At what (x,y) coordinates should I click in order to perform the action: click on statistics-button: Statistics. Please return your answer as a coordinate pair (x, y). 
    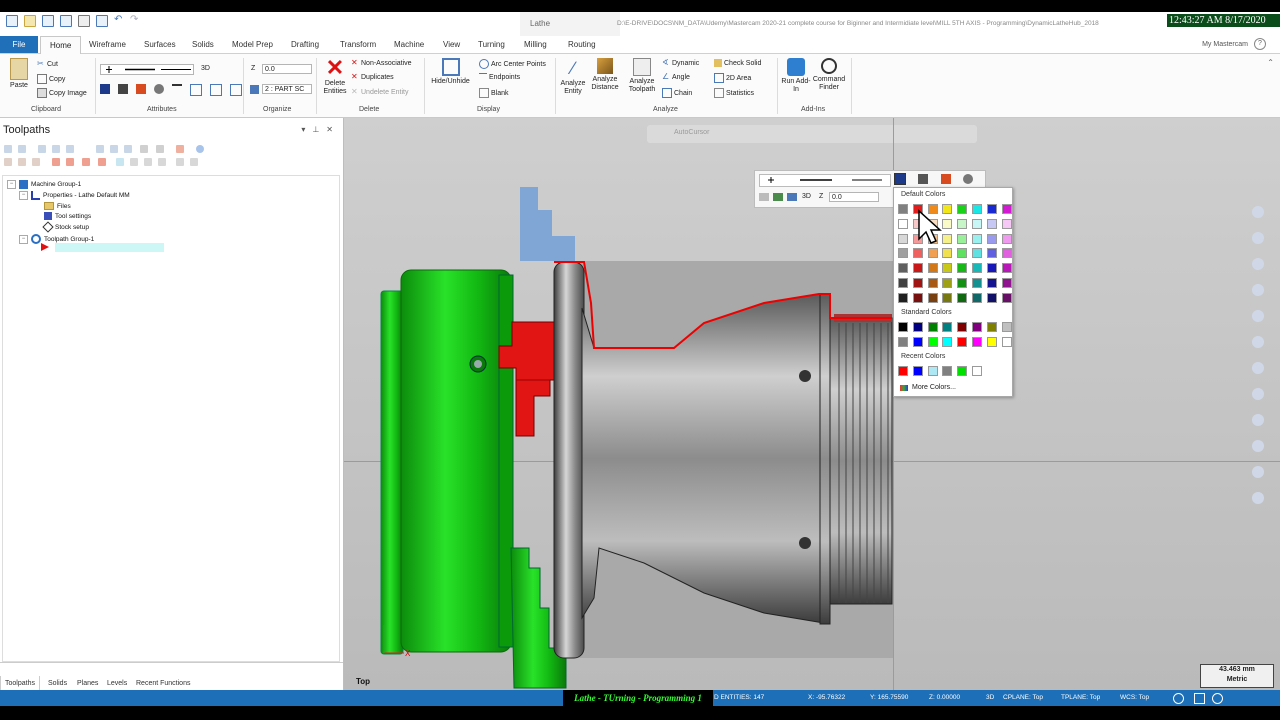
    Looking at the image, I should click on (734, 93).